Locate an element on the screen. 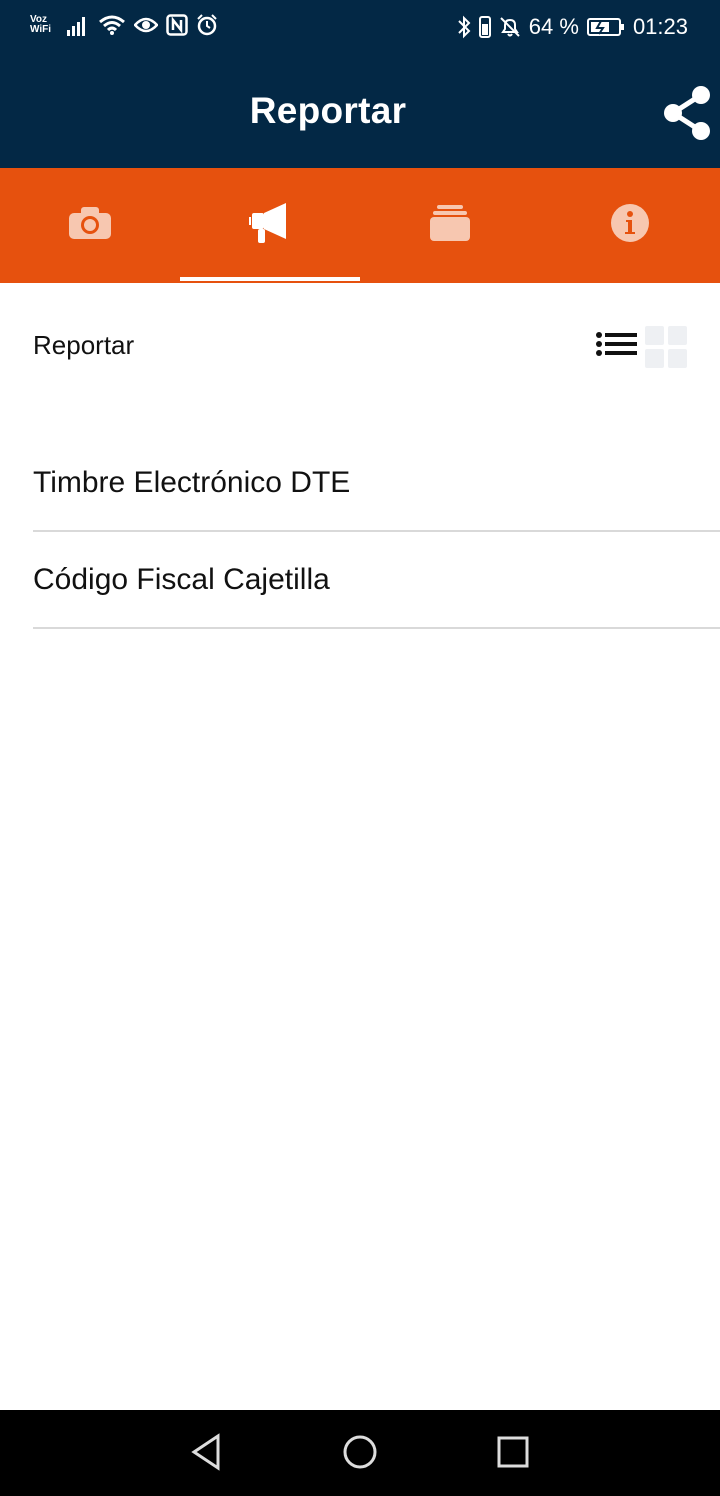  status-right: 64 % 01:23 is located at coordinates (572, 27).